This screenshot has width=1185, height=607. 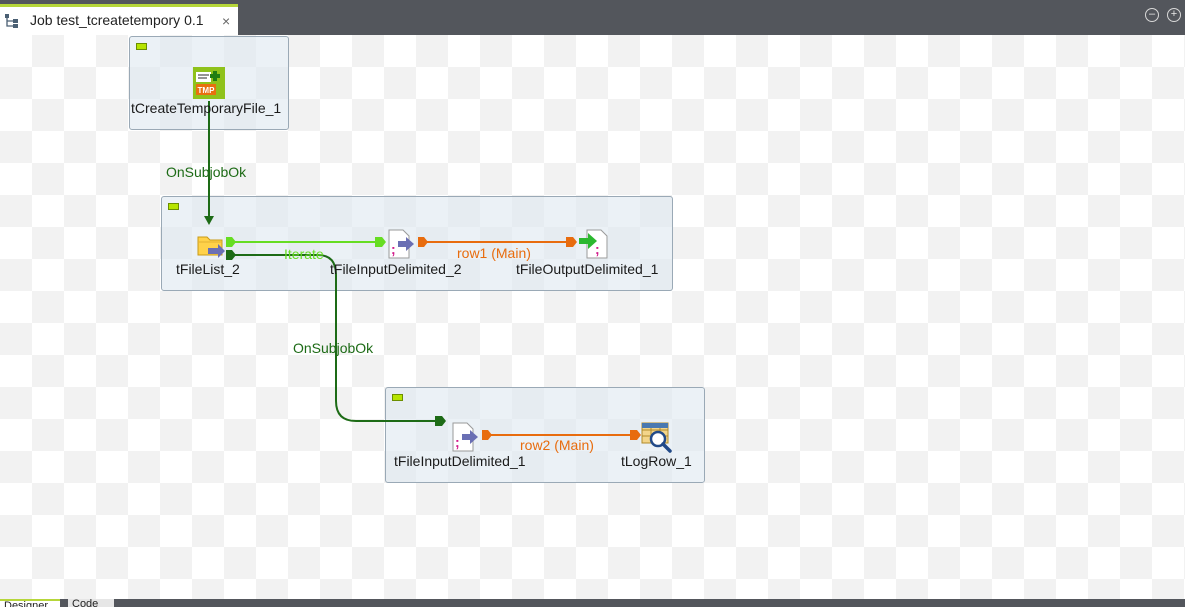 What do you see at coordinates (30, 603) in the screenshot?
I see `tab-designer: Designer` at bounding box center [30, 603].